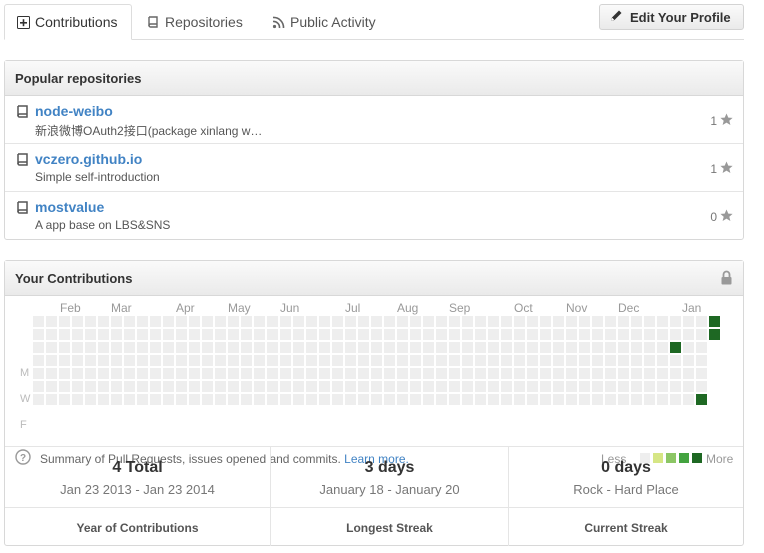  Describe the element at coordinates (74, 111) in the screenshot. I see `repo-name-link: node-weibo` at that location.